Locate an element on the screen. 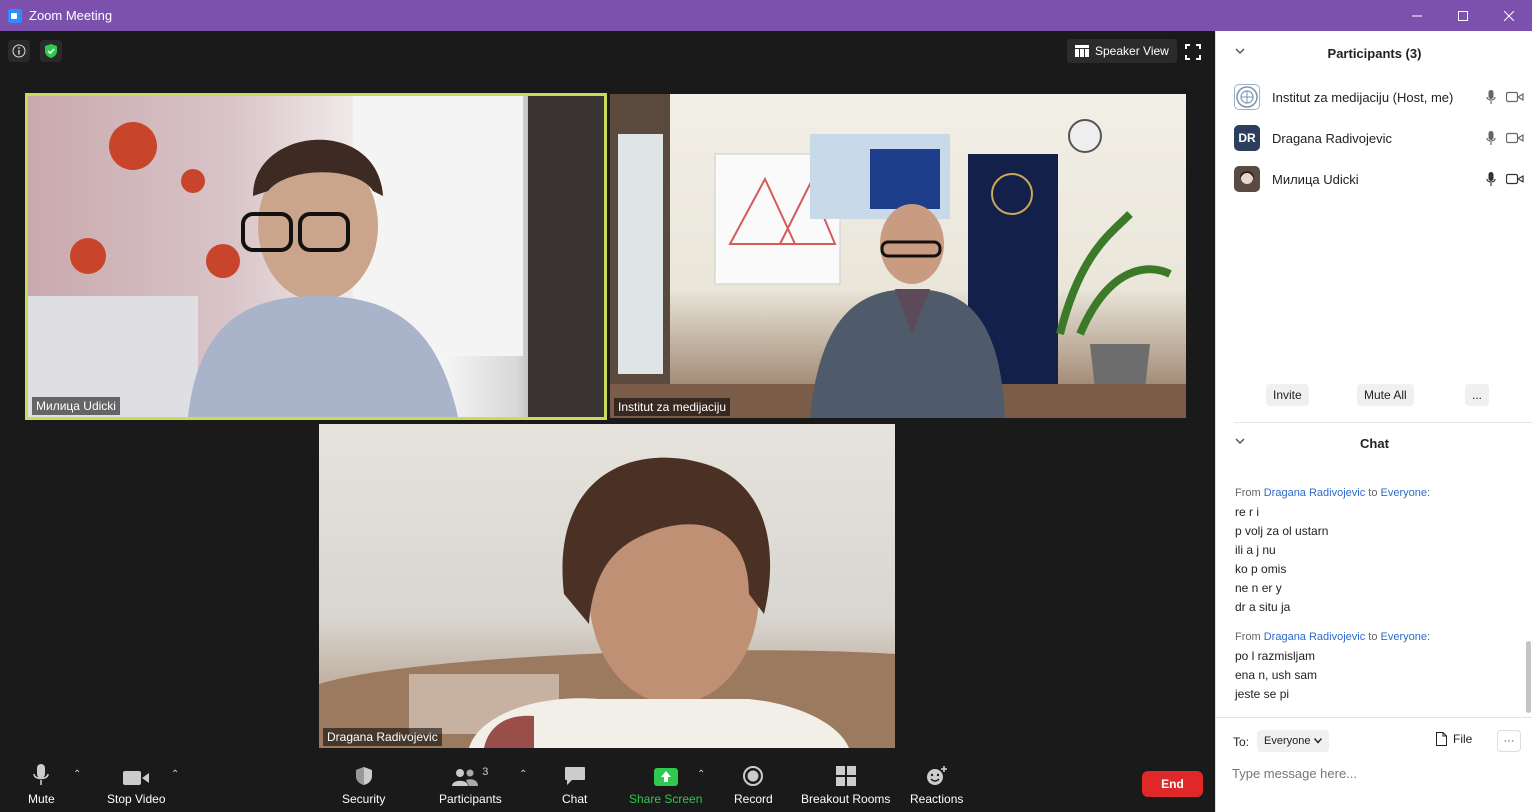 The width and height of the screenshot is (1532, 812). fullscreen-icon is located at coordinates (1193, 52).